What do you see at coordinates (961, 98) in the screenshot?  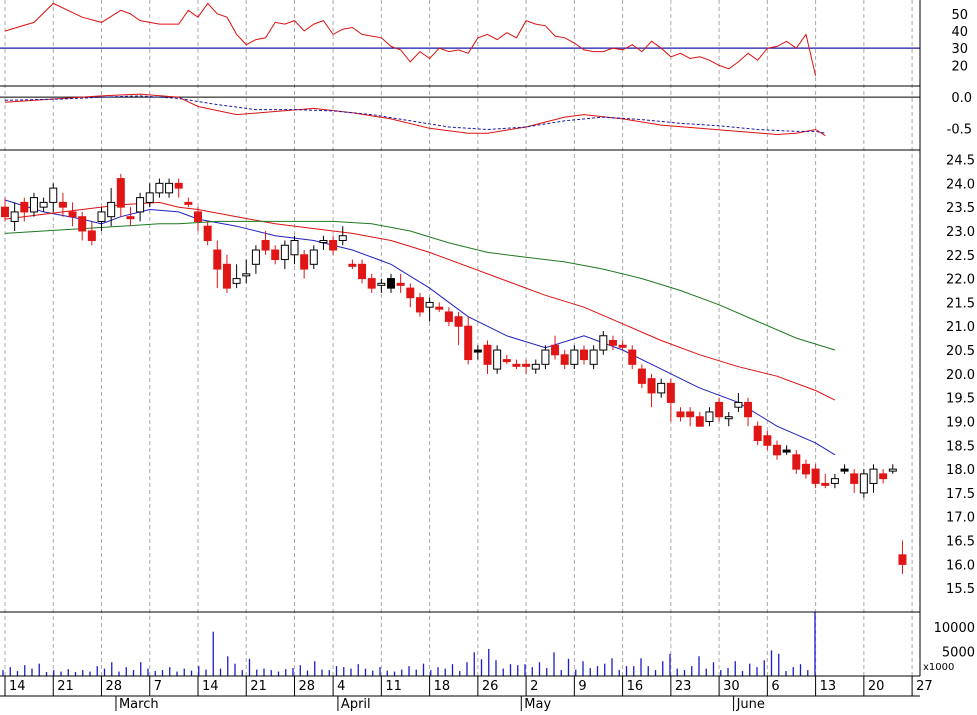 I see `macd-tick-label-0: 0.0` at bounding box center [961, 98].